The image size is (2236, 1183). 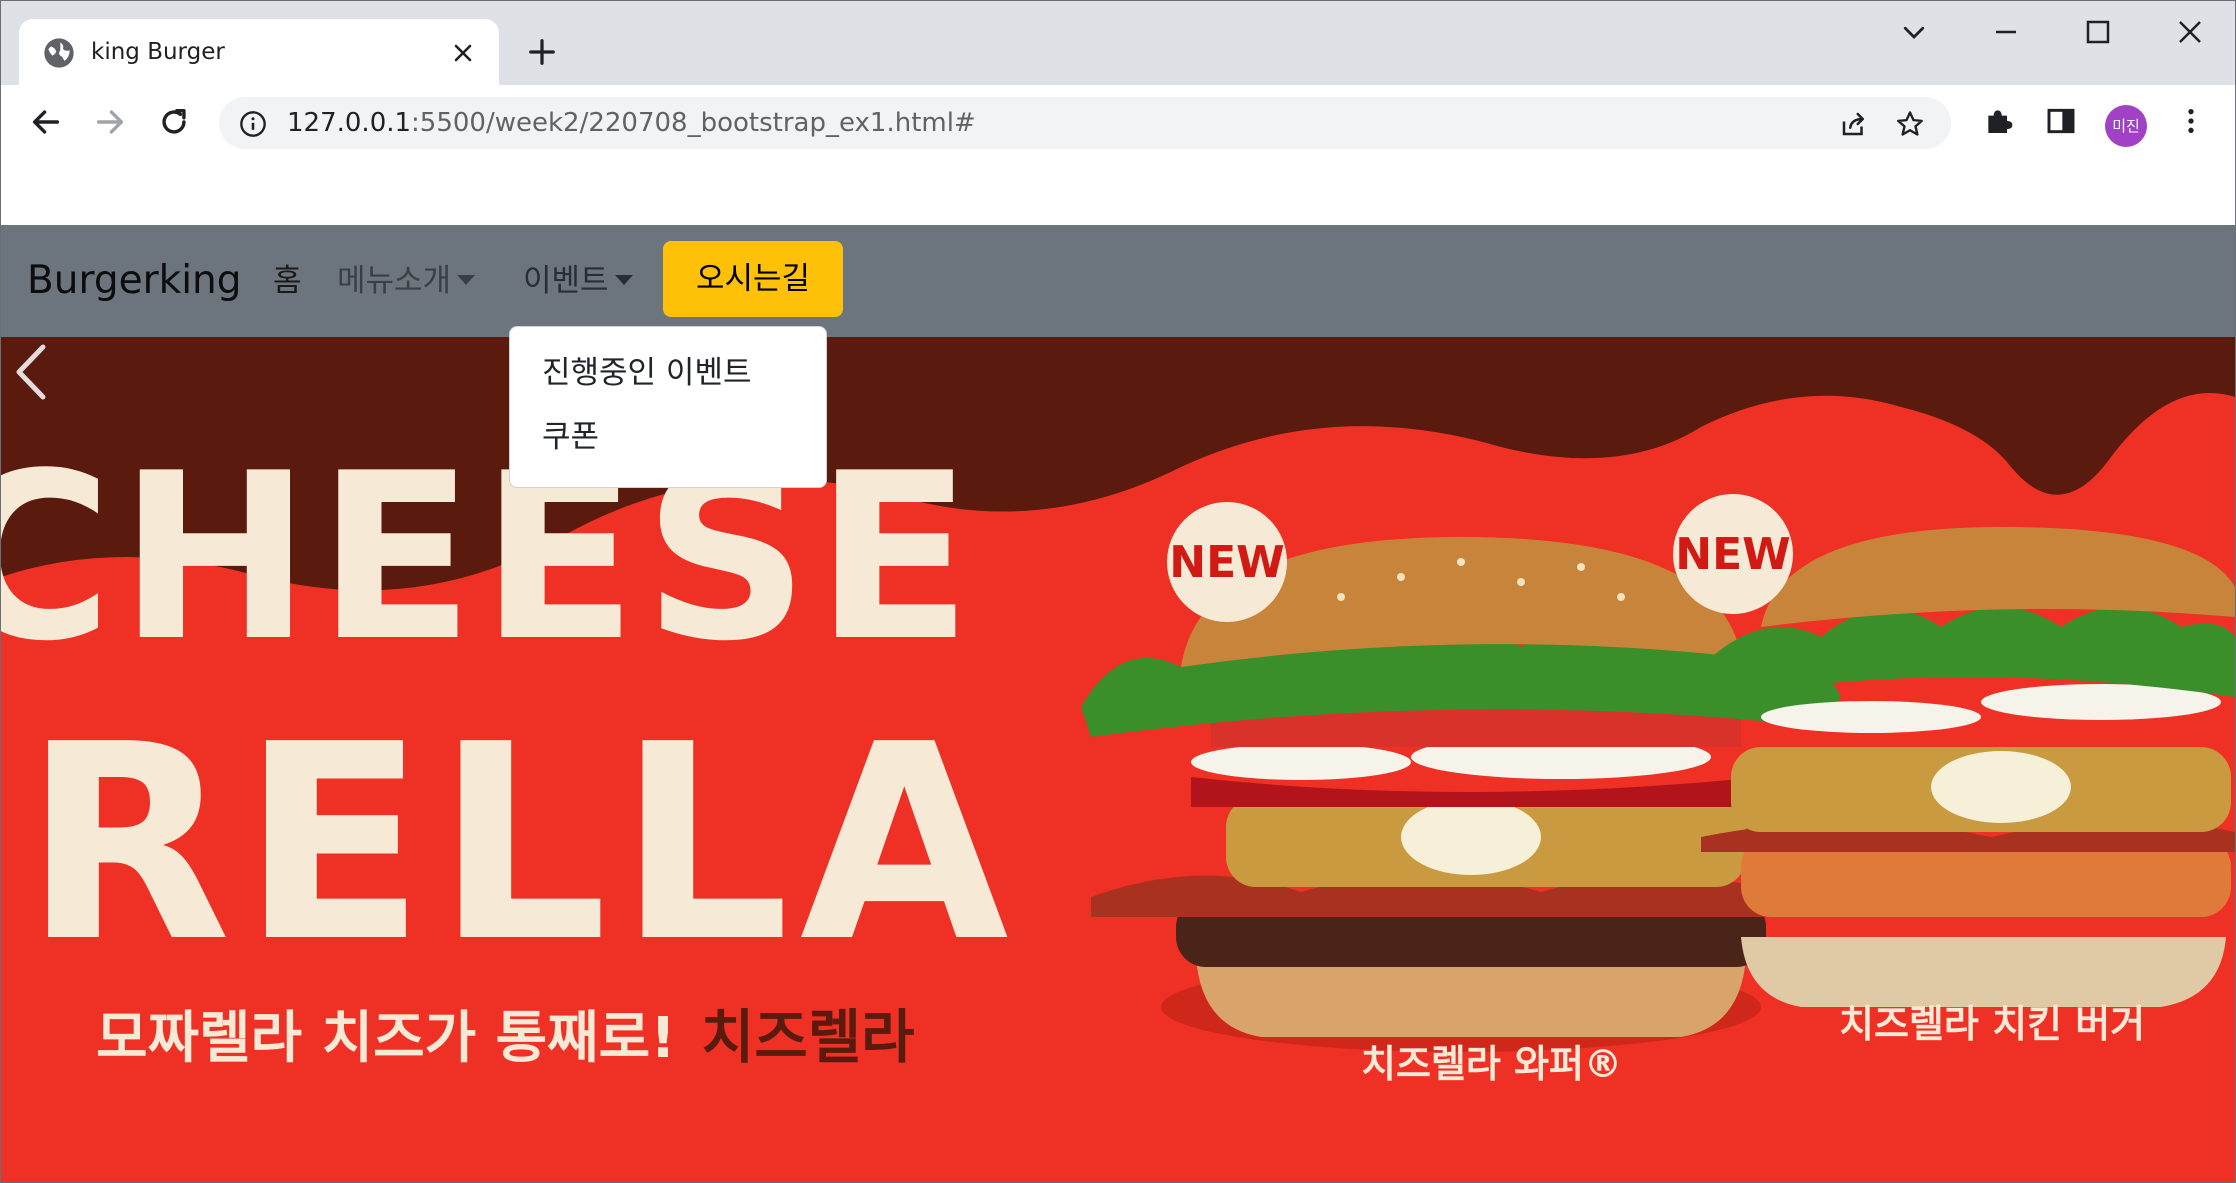 What do you see at coordinates (2126, 126) in the screenshot?
I see `profile-avatar: 미진` at bounding box center [2126, 126].